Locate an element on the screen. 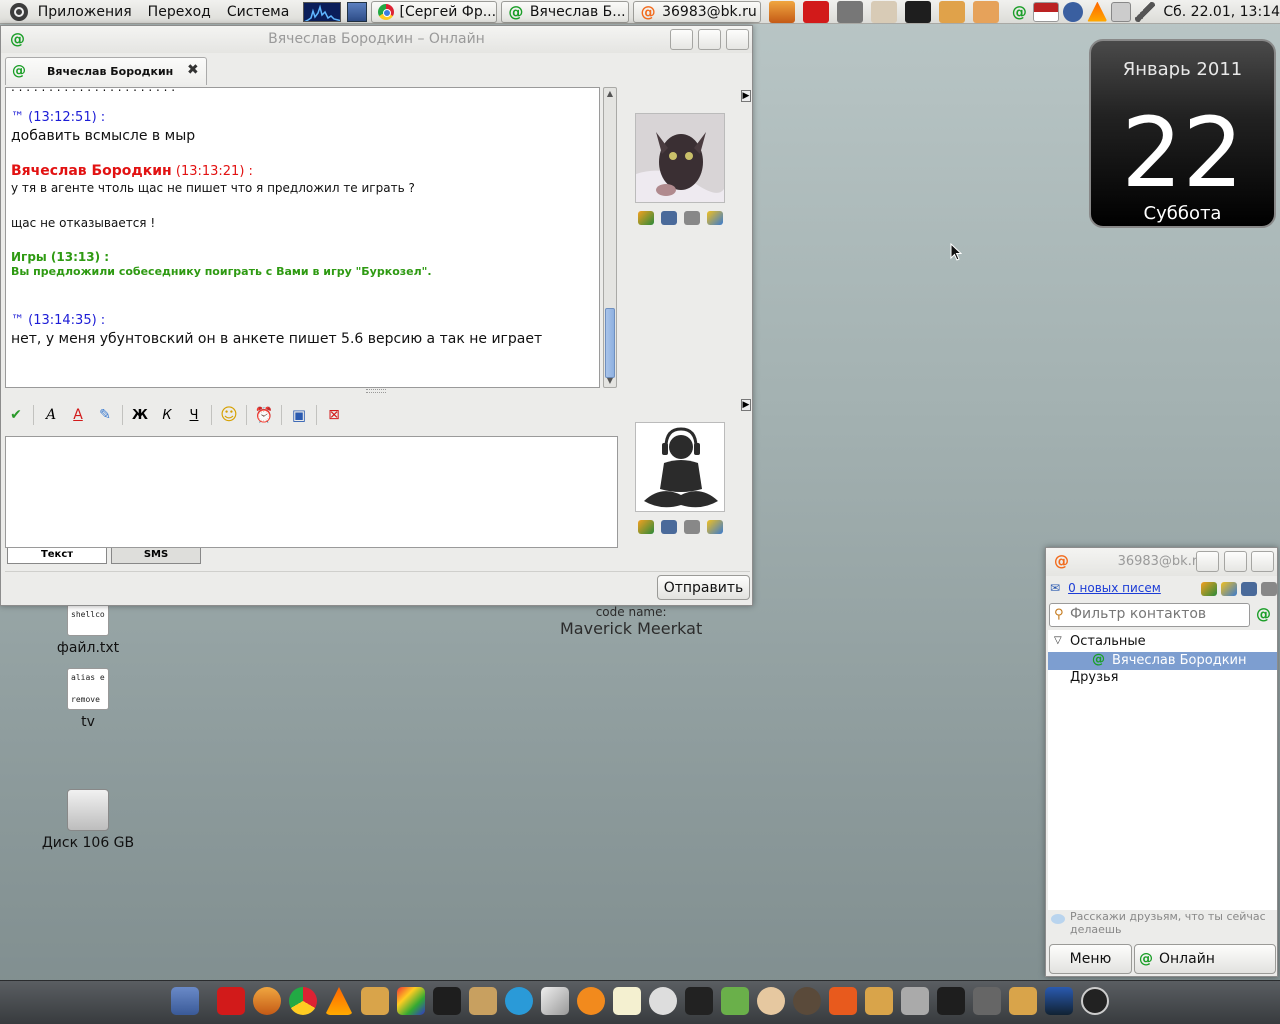 The width and height of the screenshot is (1280, 1024). chat-tab: @ Вячеслав Бородкин ✖ is located at coordinates (106, 71).